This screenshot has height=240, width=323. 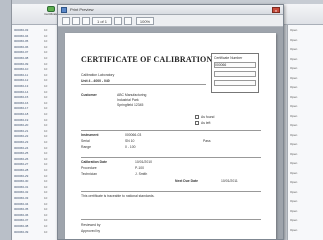 What do you see at coordinates (35, 80) in the screenshot?
I see `list-item: 000066-12 10` at bounding box center [35, 80].